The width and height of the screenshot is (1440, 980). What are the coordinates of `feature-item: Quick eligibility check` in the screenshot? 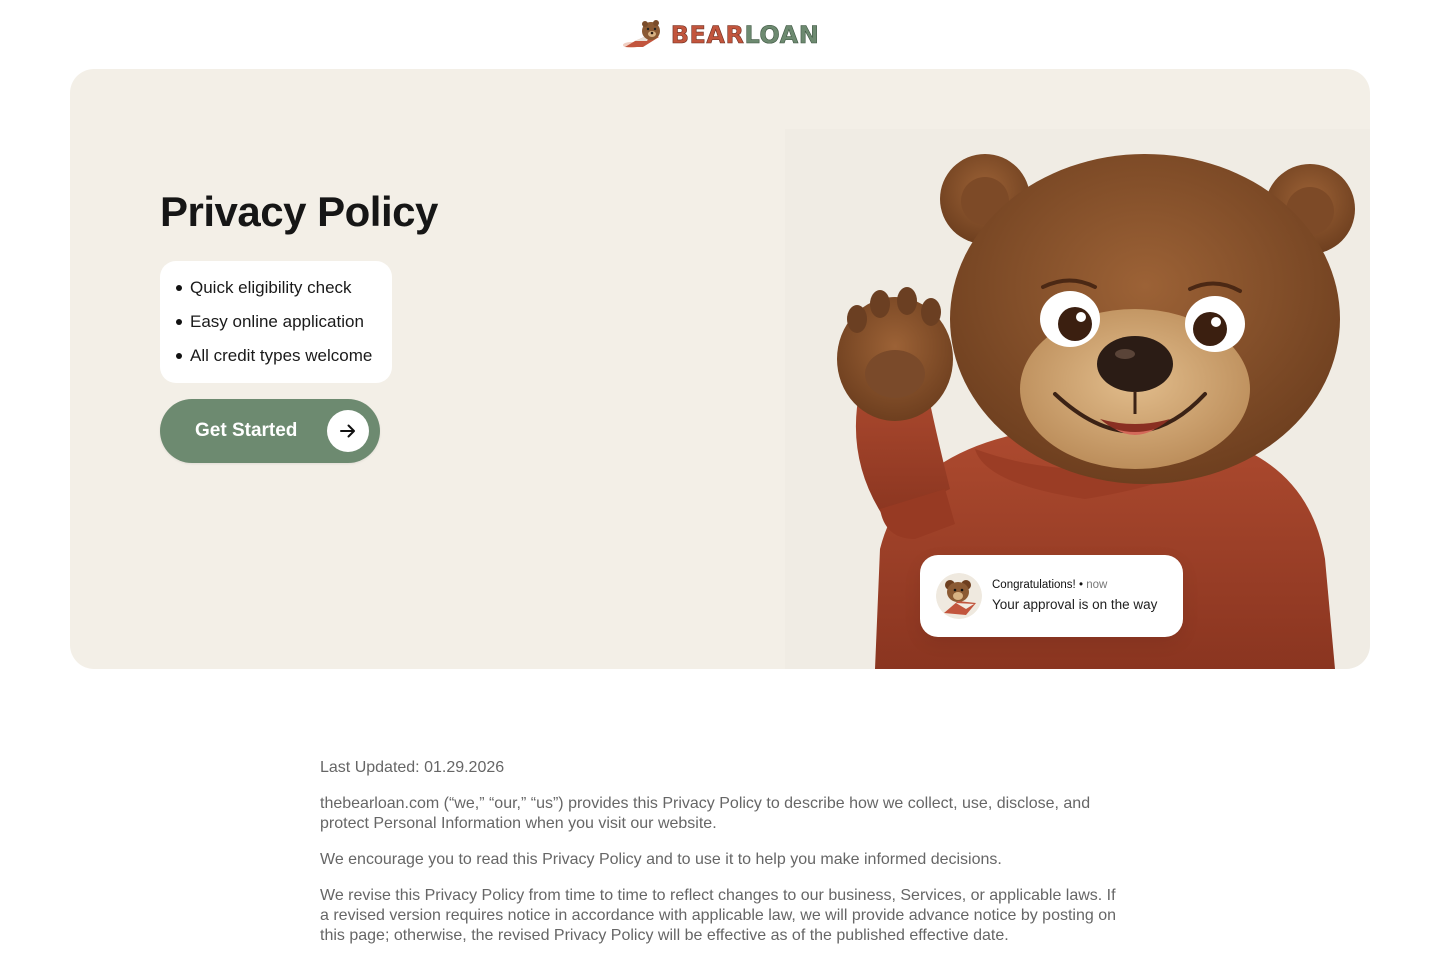 It's located at (284, 288).